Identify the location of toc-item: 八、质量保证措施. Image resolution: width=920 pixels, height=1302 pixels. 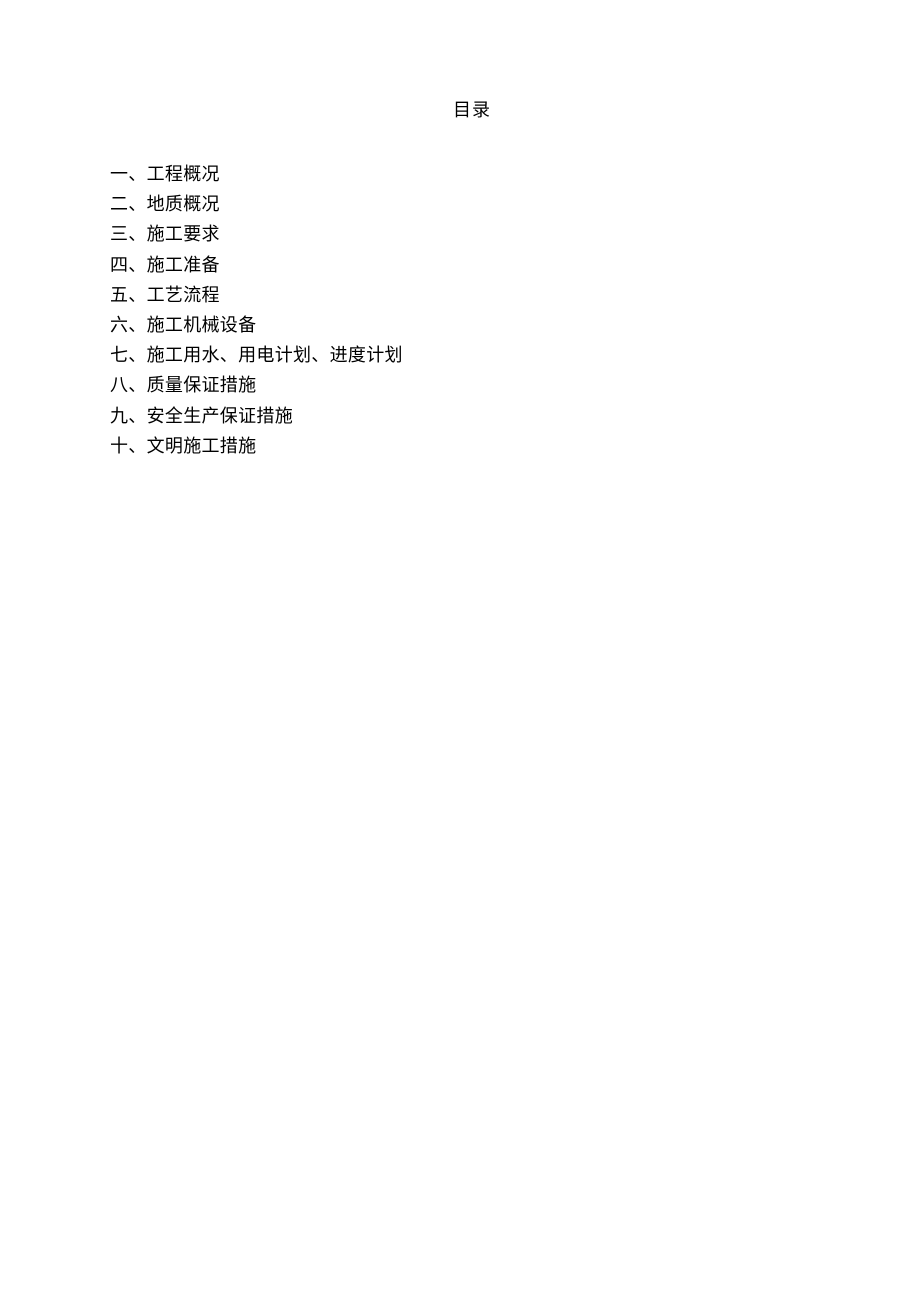
(183, 386).